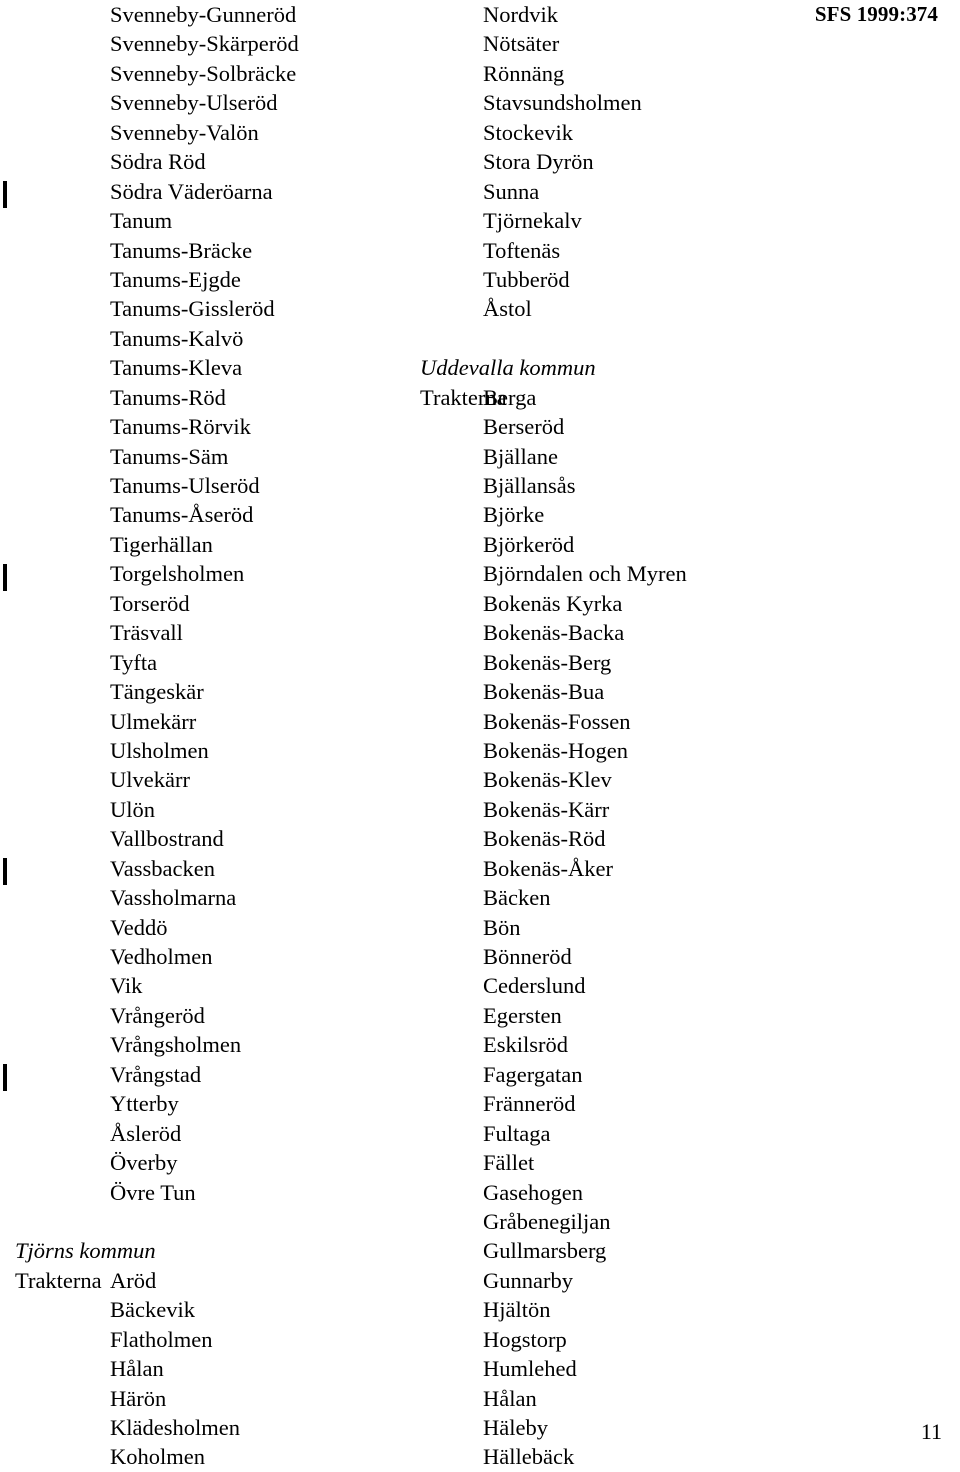 This screenshot has width=960, height=1472. I want to click on list-item: Häleby, so click(619, 1427).